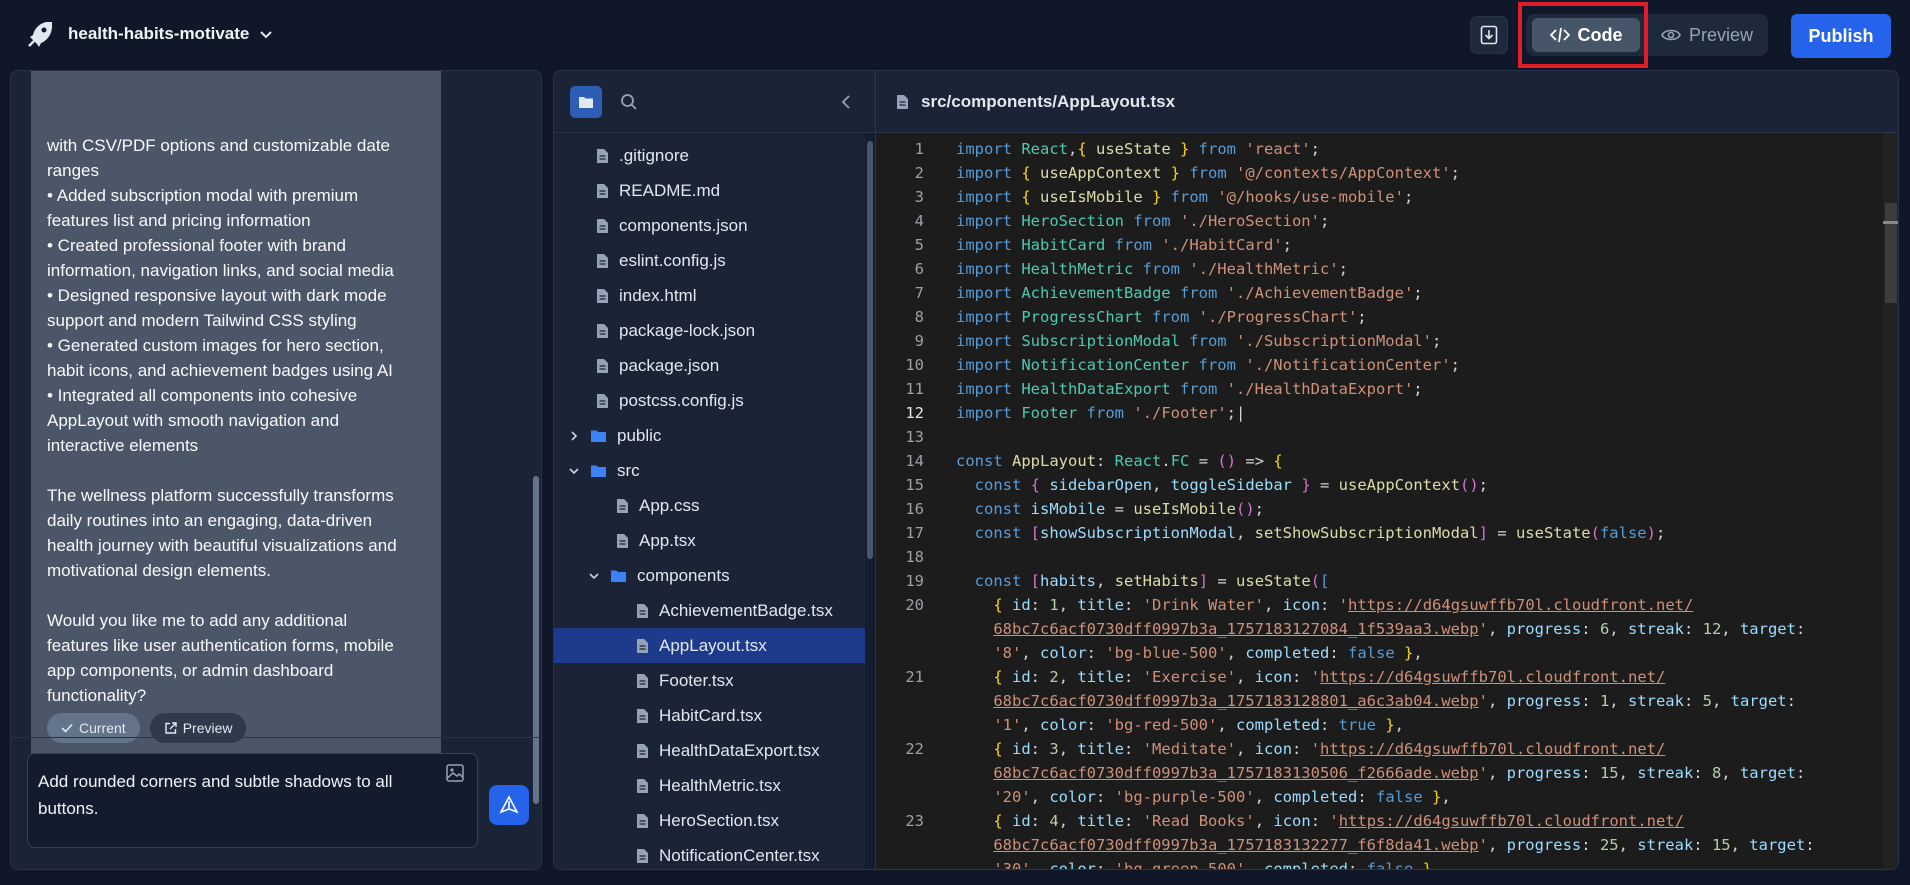 This screenshot has height=885, width=1910. What do you see at coordinates (170, 34) in the screenshot?
I see `project-selector: health-habits-motivate` at bounding box center [170, 34].